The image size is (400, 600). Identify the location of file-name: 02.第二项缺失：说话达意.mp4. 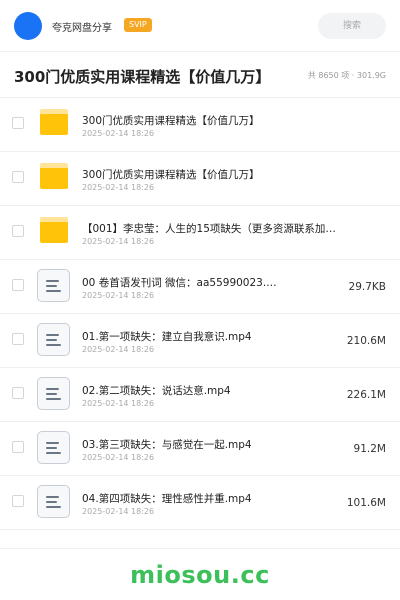
(156, 390).